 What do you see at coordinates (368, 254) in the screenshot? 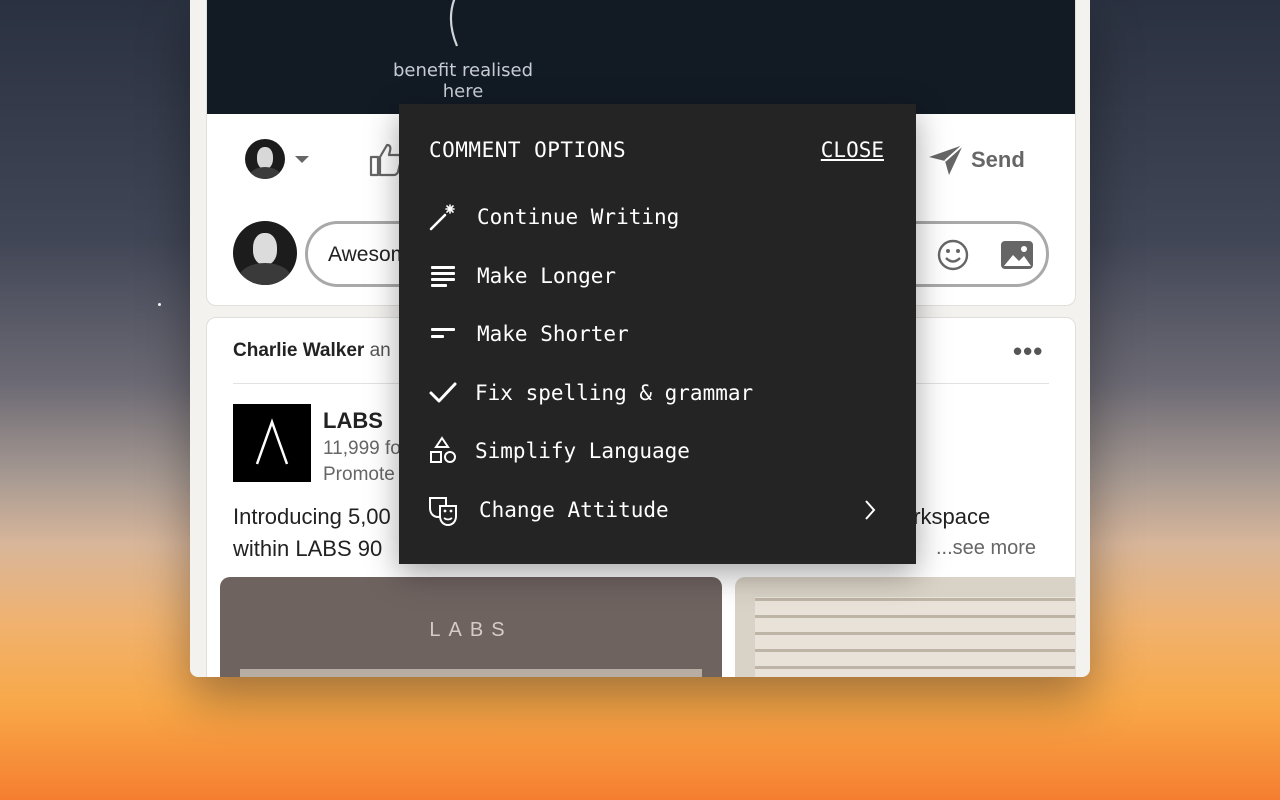
I see `comment-draft-text: Awesom` at bounding box center [368, 254].